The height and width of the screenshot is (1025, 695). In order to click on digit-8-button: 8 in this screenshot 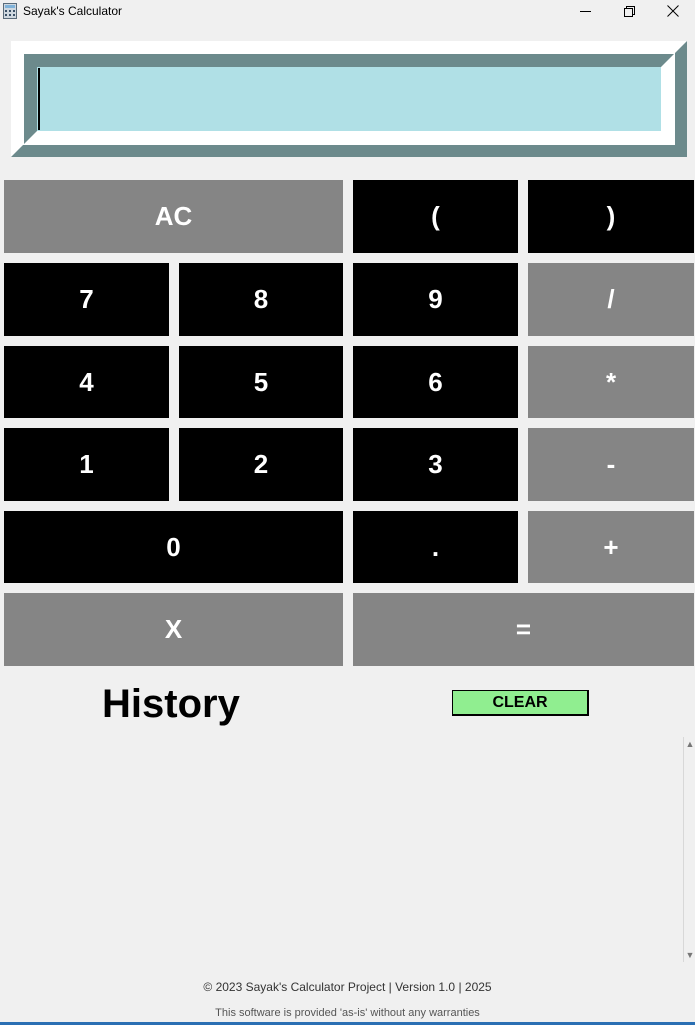, I will do `click(261, 299)`.